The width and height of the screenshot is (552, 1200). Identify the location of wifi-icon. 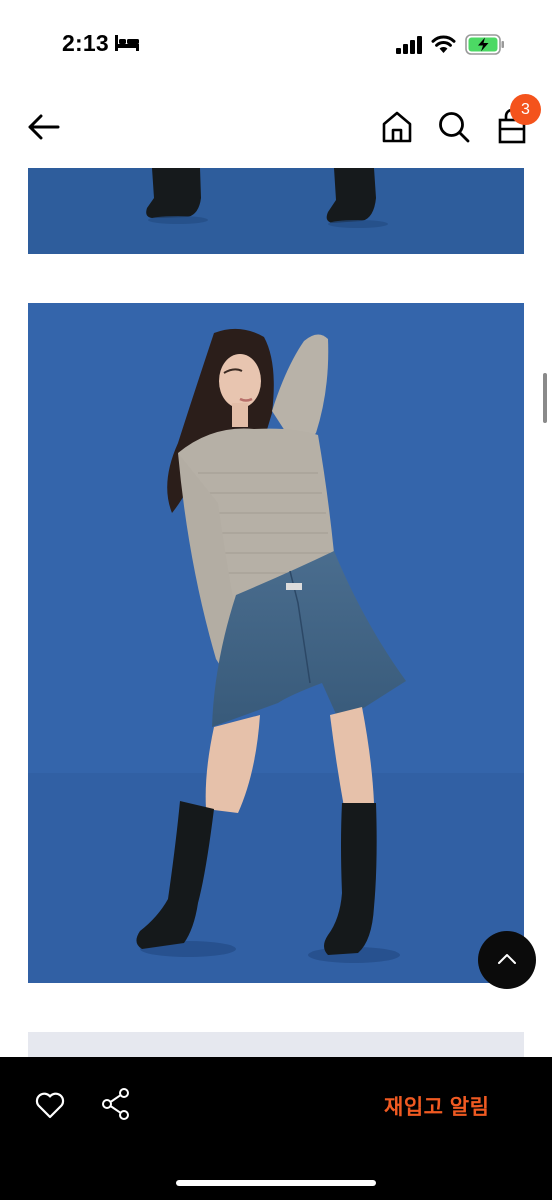
(443, 44).